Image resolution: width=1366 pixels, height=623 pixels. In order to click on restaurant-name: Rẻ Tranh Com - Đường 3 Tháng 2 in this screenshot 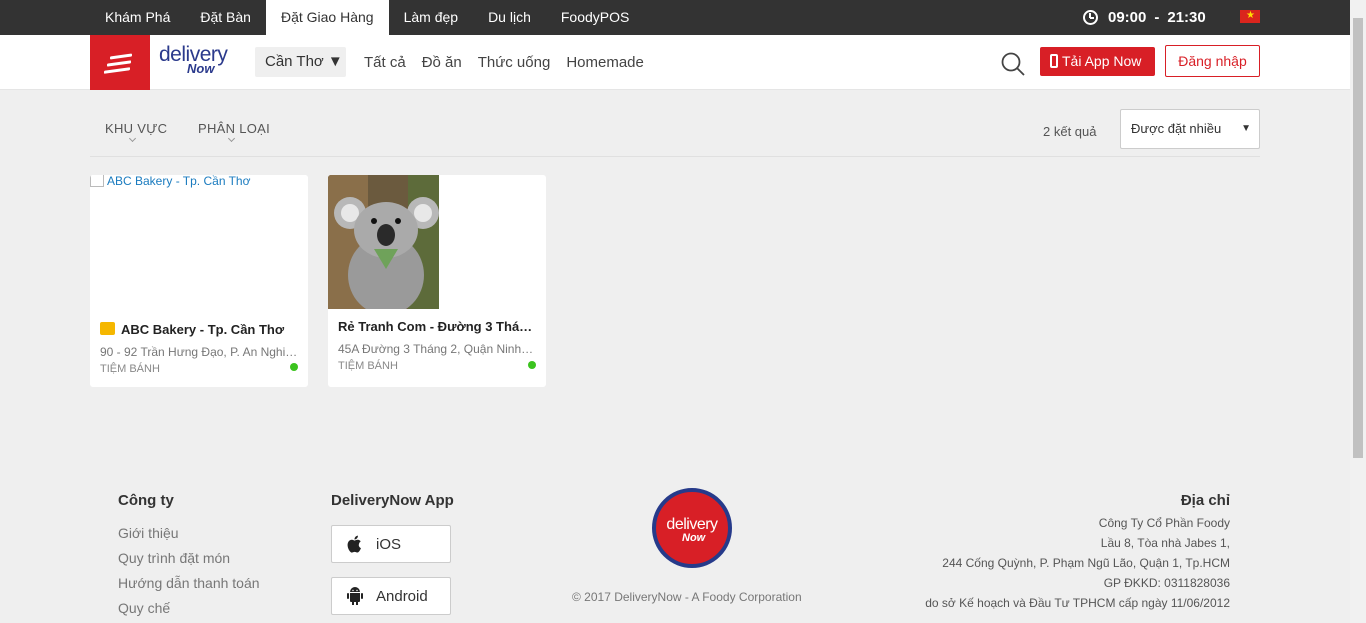, I will do `click(437, 326)`.